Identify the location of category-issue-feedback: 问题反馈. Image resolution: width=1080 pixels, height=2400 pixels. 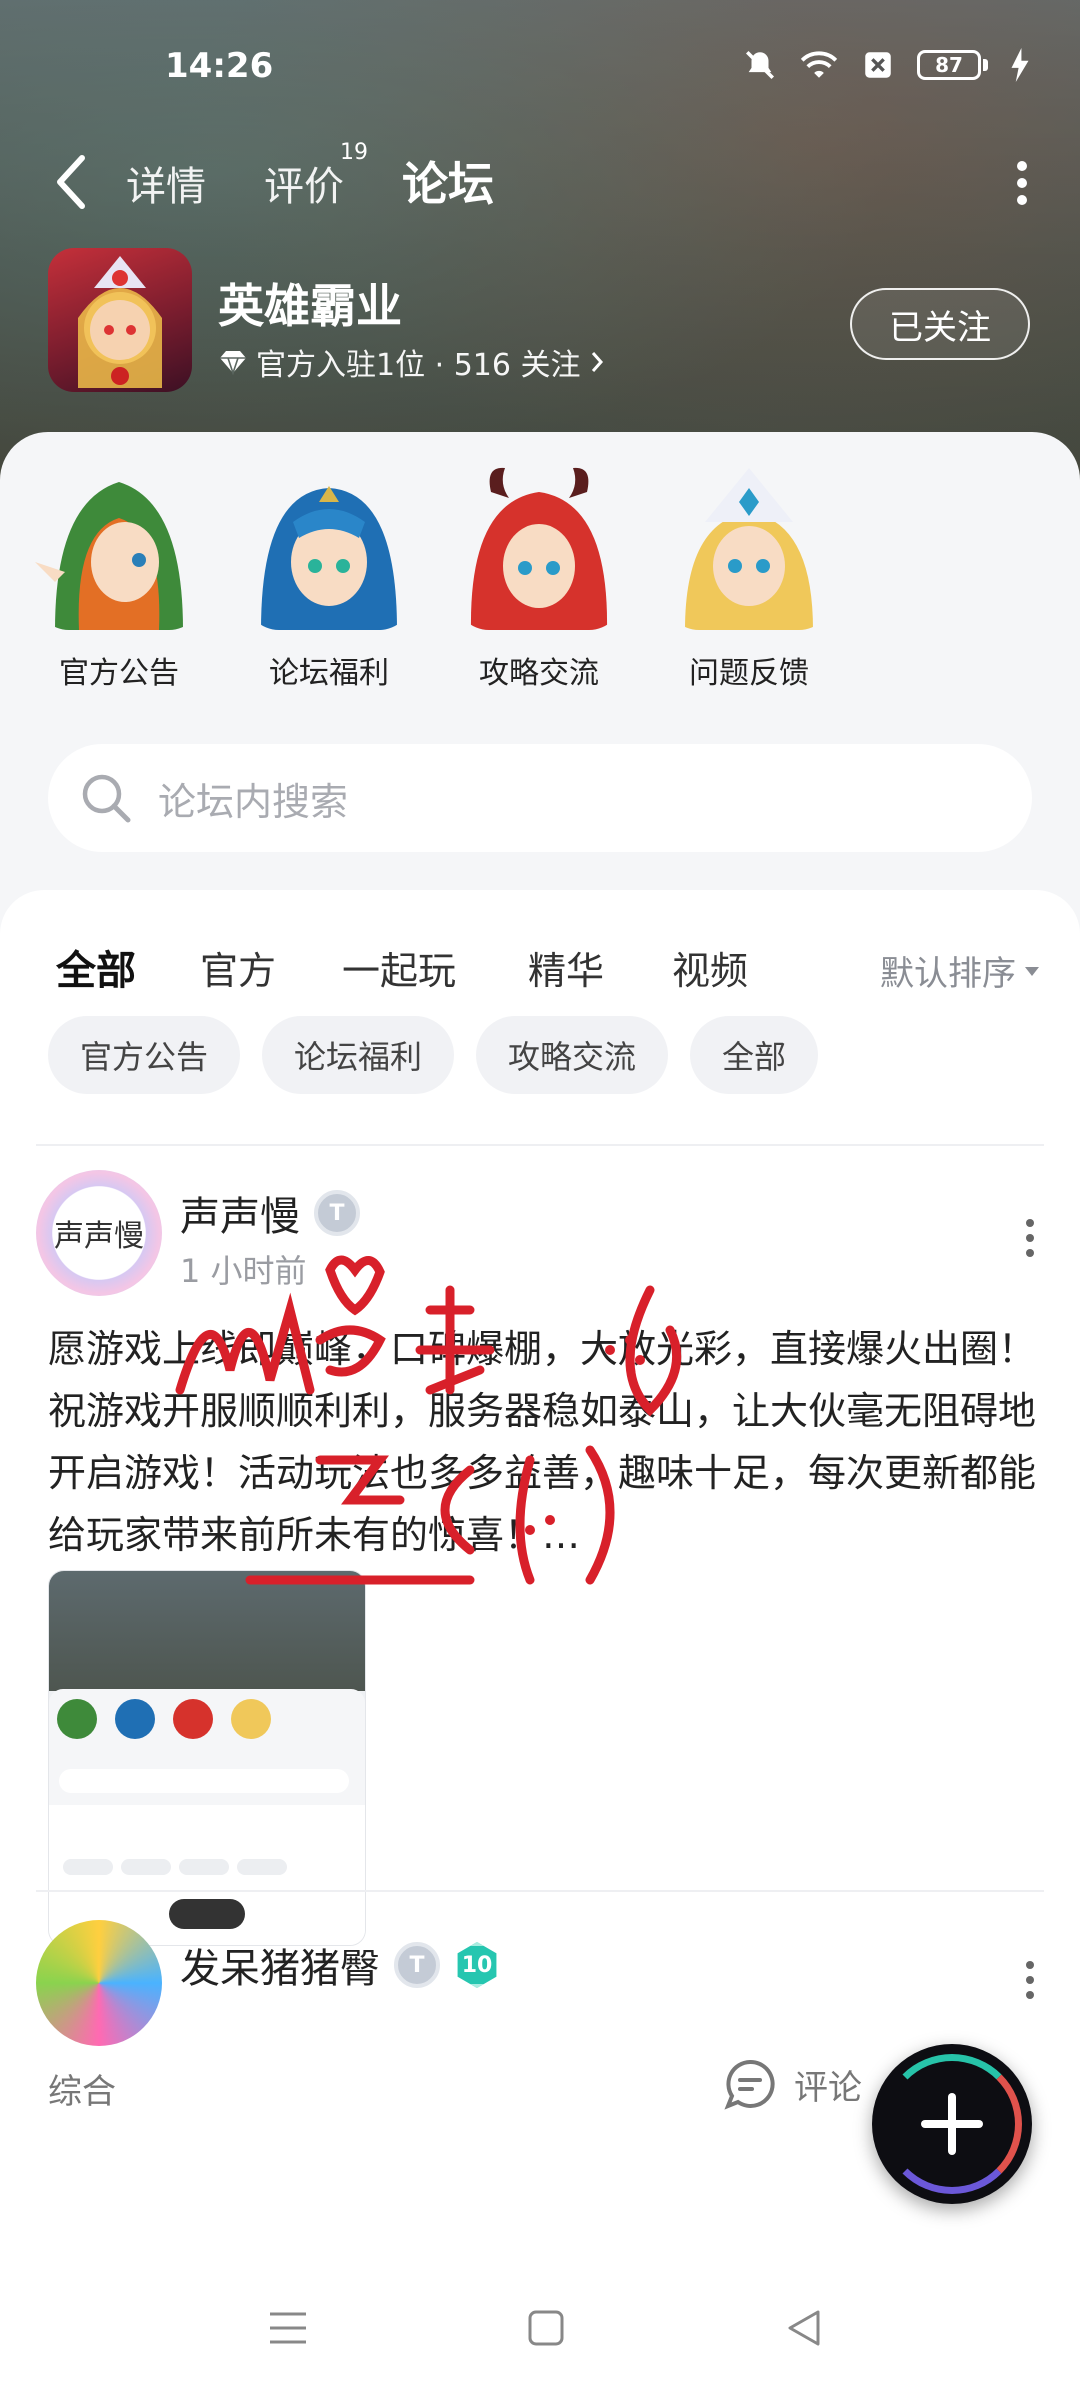
(749, 577).